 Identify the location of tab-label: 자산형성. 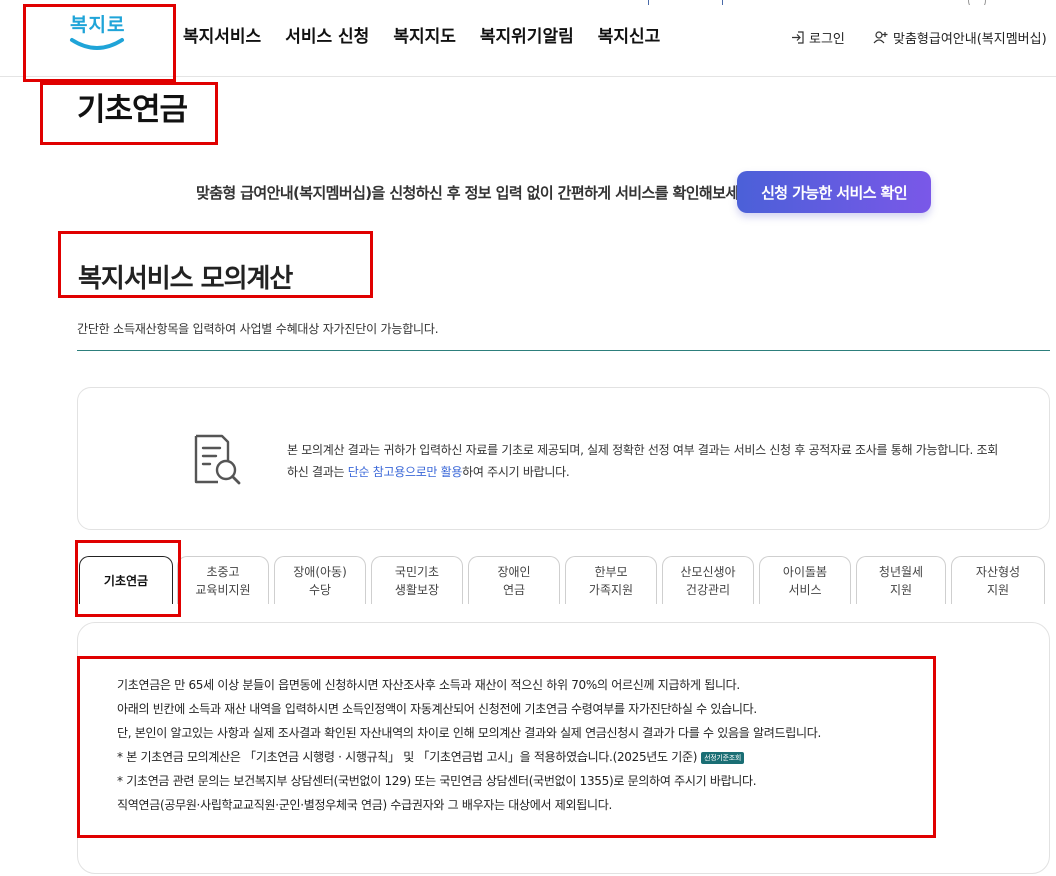
(998, 571).